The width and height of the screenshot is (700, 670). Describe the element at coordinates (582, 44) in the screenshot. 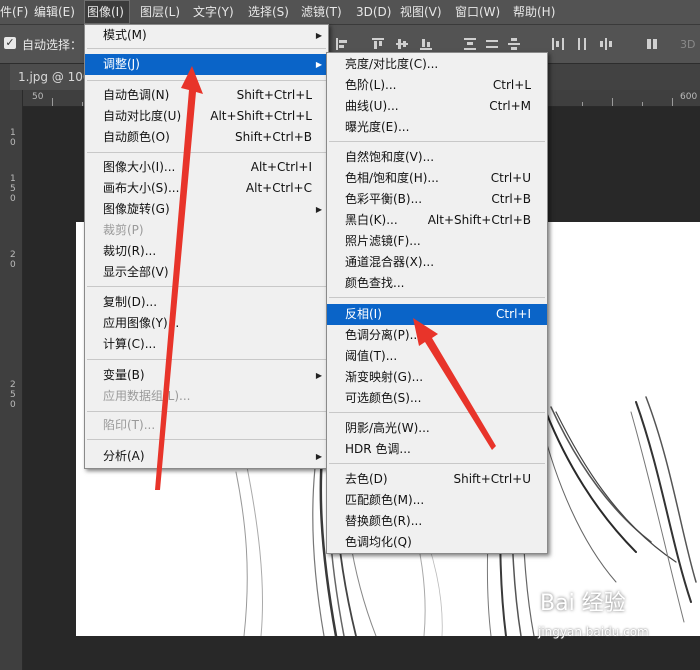

I see `distribute-hcenter-icon` at that location.